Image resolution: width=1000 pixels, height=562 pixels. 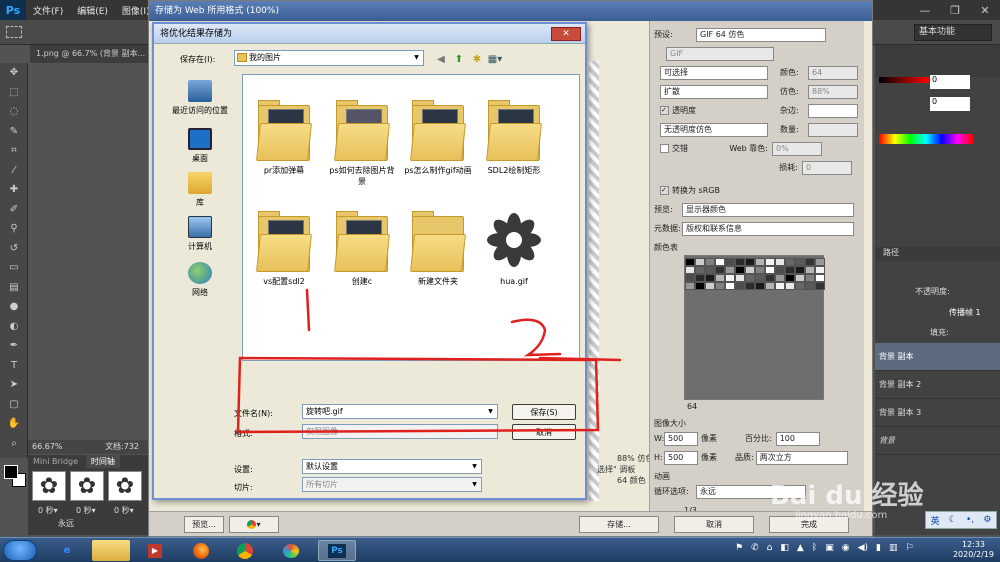 I want to click on reduction-select: 可选择, so click(x=714, y=72).